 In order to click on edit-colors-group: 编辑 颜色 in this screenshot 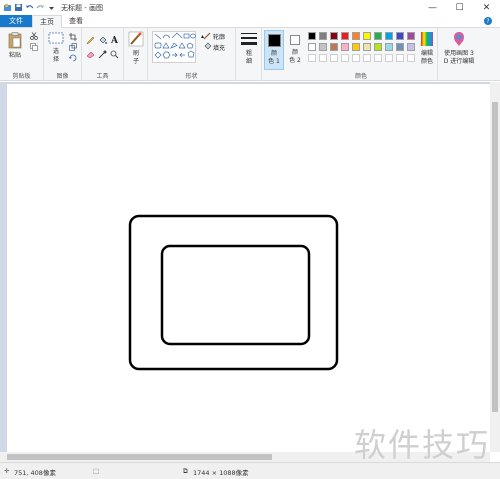, I will do `click(427, 54)`.